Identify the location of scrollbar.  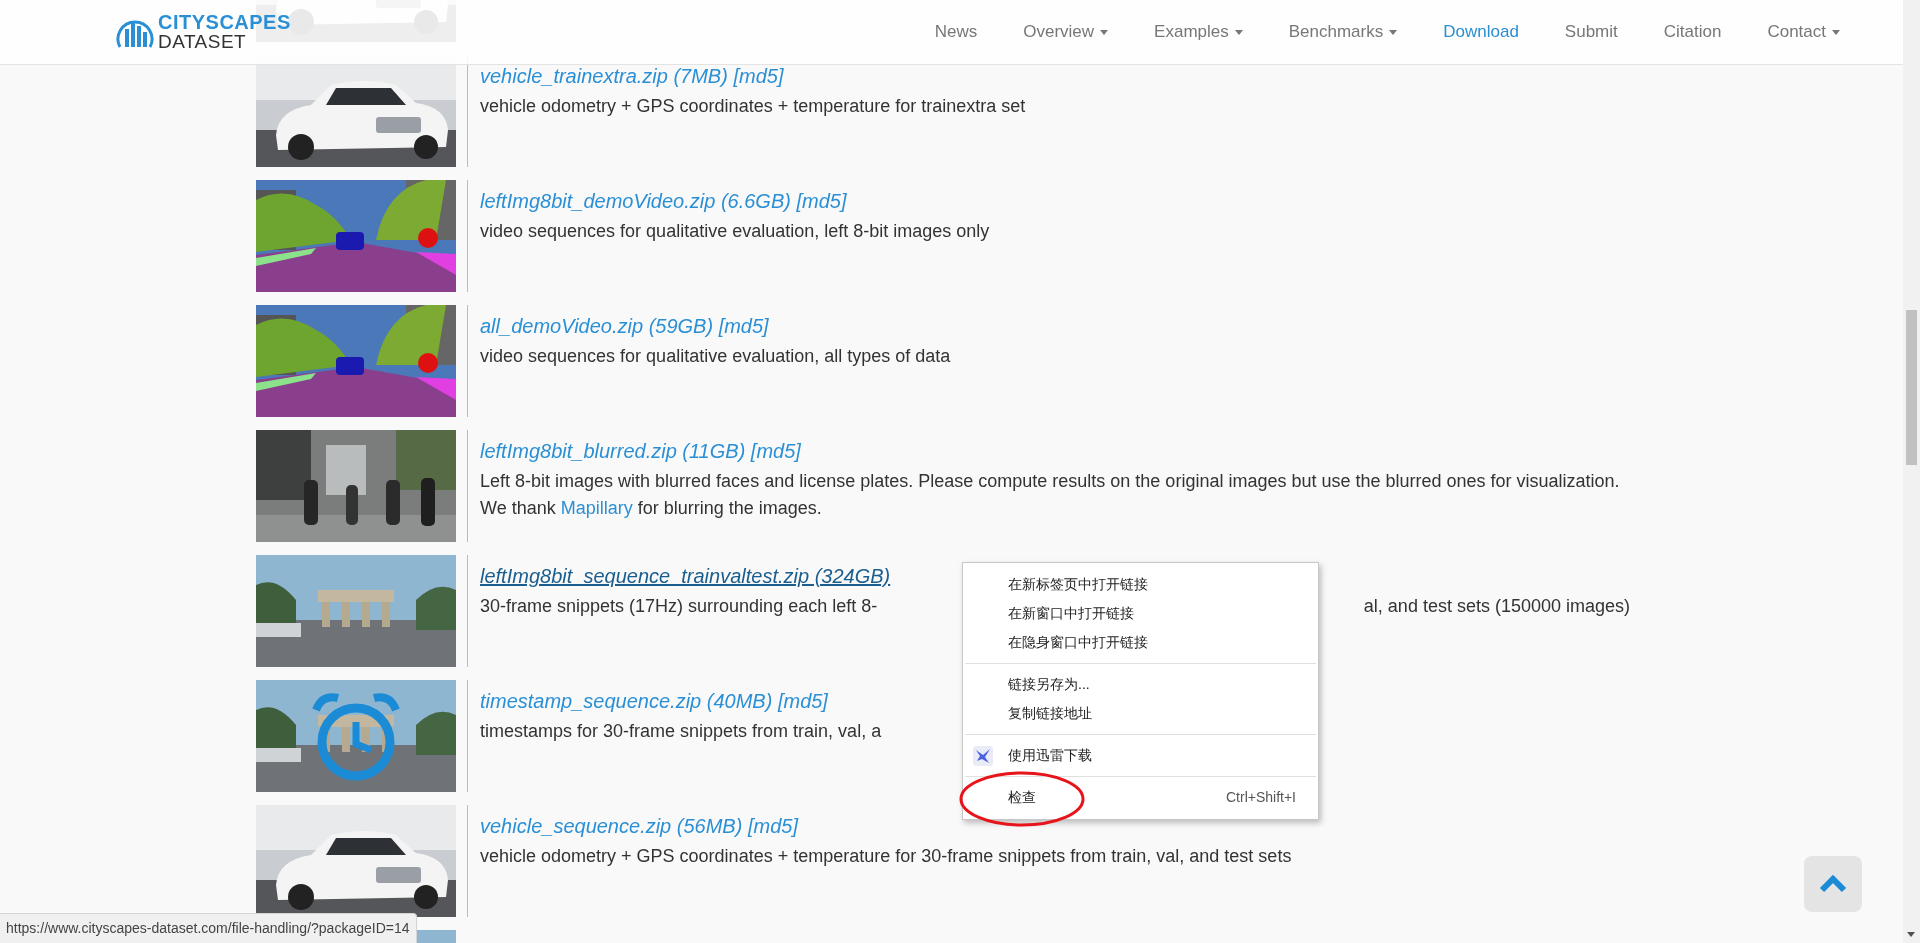
(1911, 471).